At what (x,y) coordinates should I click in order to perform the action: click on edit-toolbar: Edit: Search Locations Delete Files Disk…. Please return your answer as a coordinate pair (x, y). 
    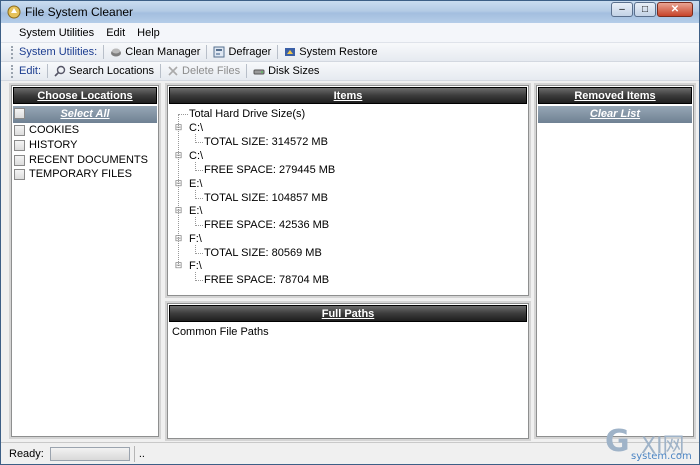
    Looking at the image, I should click on (350, 71).